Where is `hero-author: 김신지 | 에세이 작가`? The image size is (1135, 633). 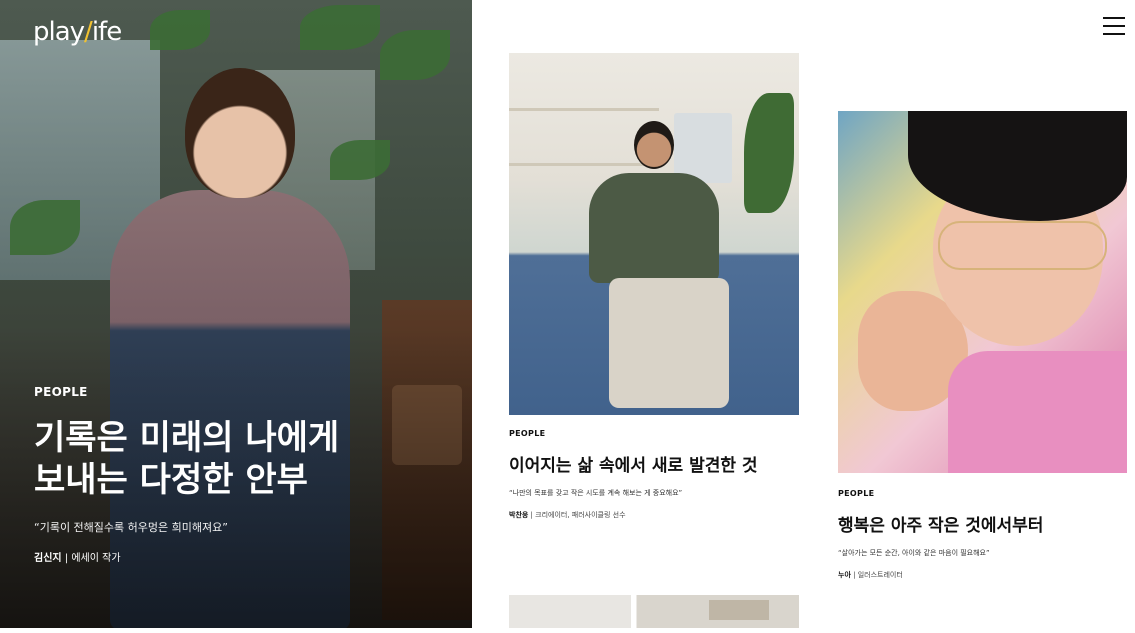 hero-author: 김신지 | 에세이 작가 is located at coordinates (77, 558).